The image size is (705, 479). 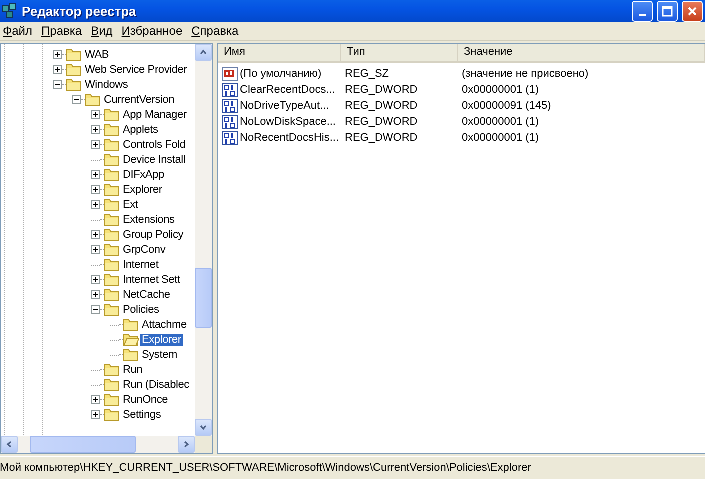 I want to click on tree-item: Web Service Provider, so click(x=136, y=70).